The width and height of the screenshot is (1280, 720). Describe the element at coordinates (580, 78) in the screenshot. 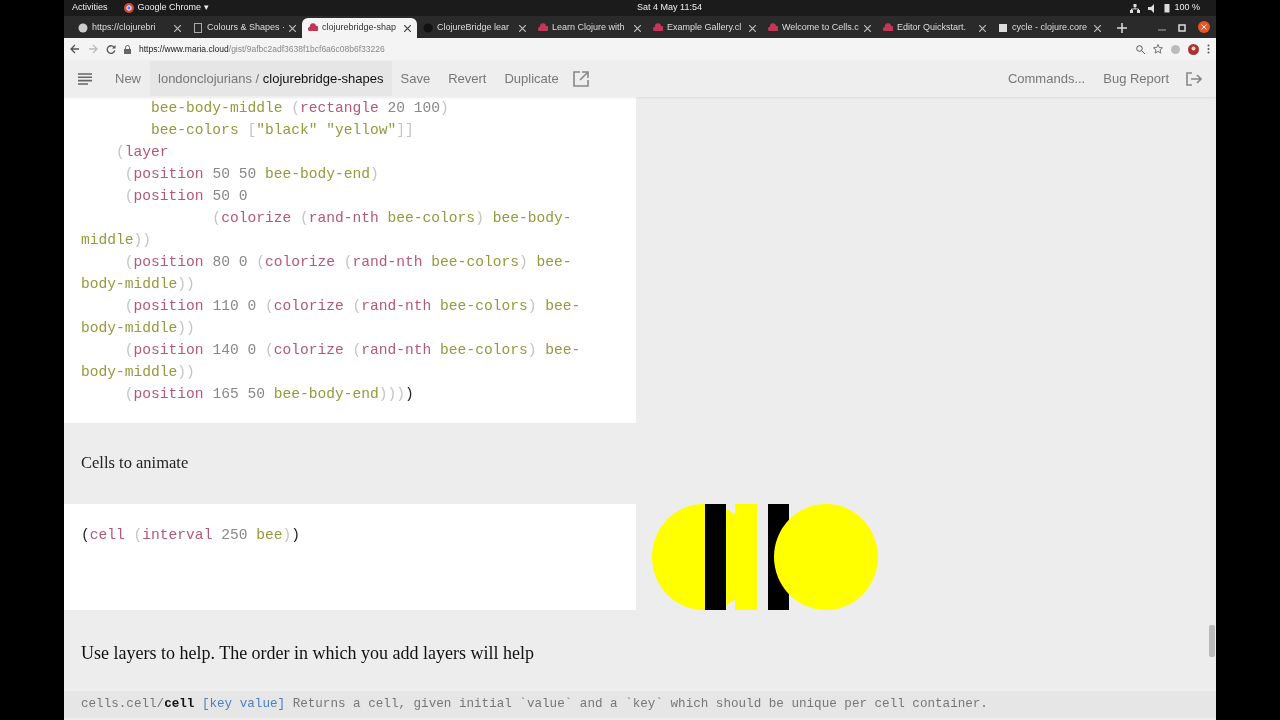

I see `external-link-icon` at that location.